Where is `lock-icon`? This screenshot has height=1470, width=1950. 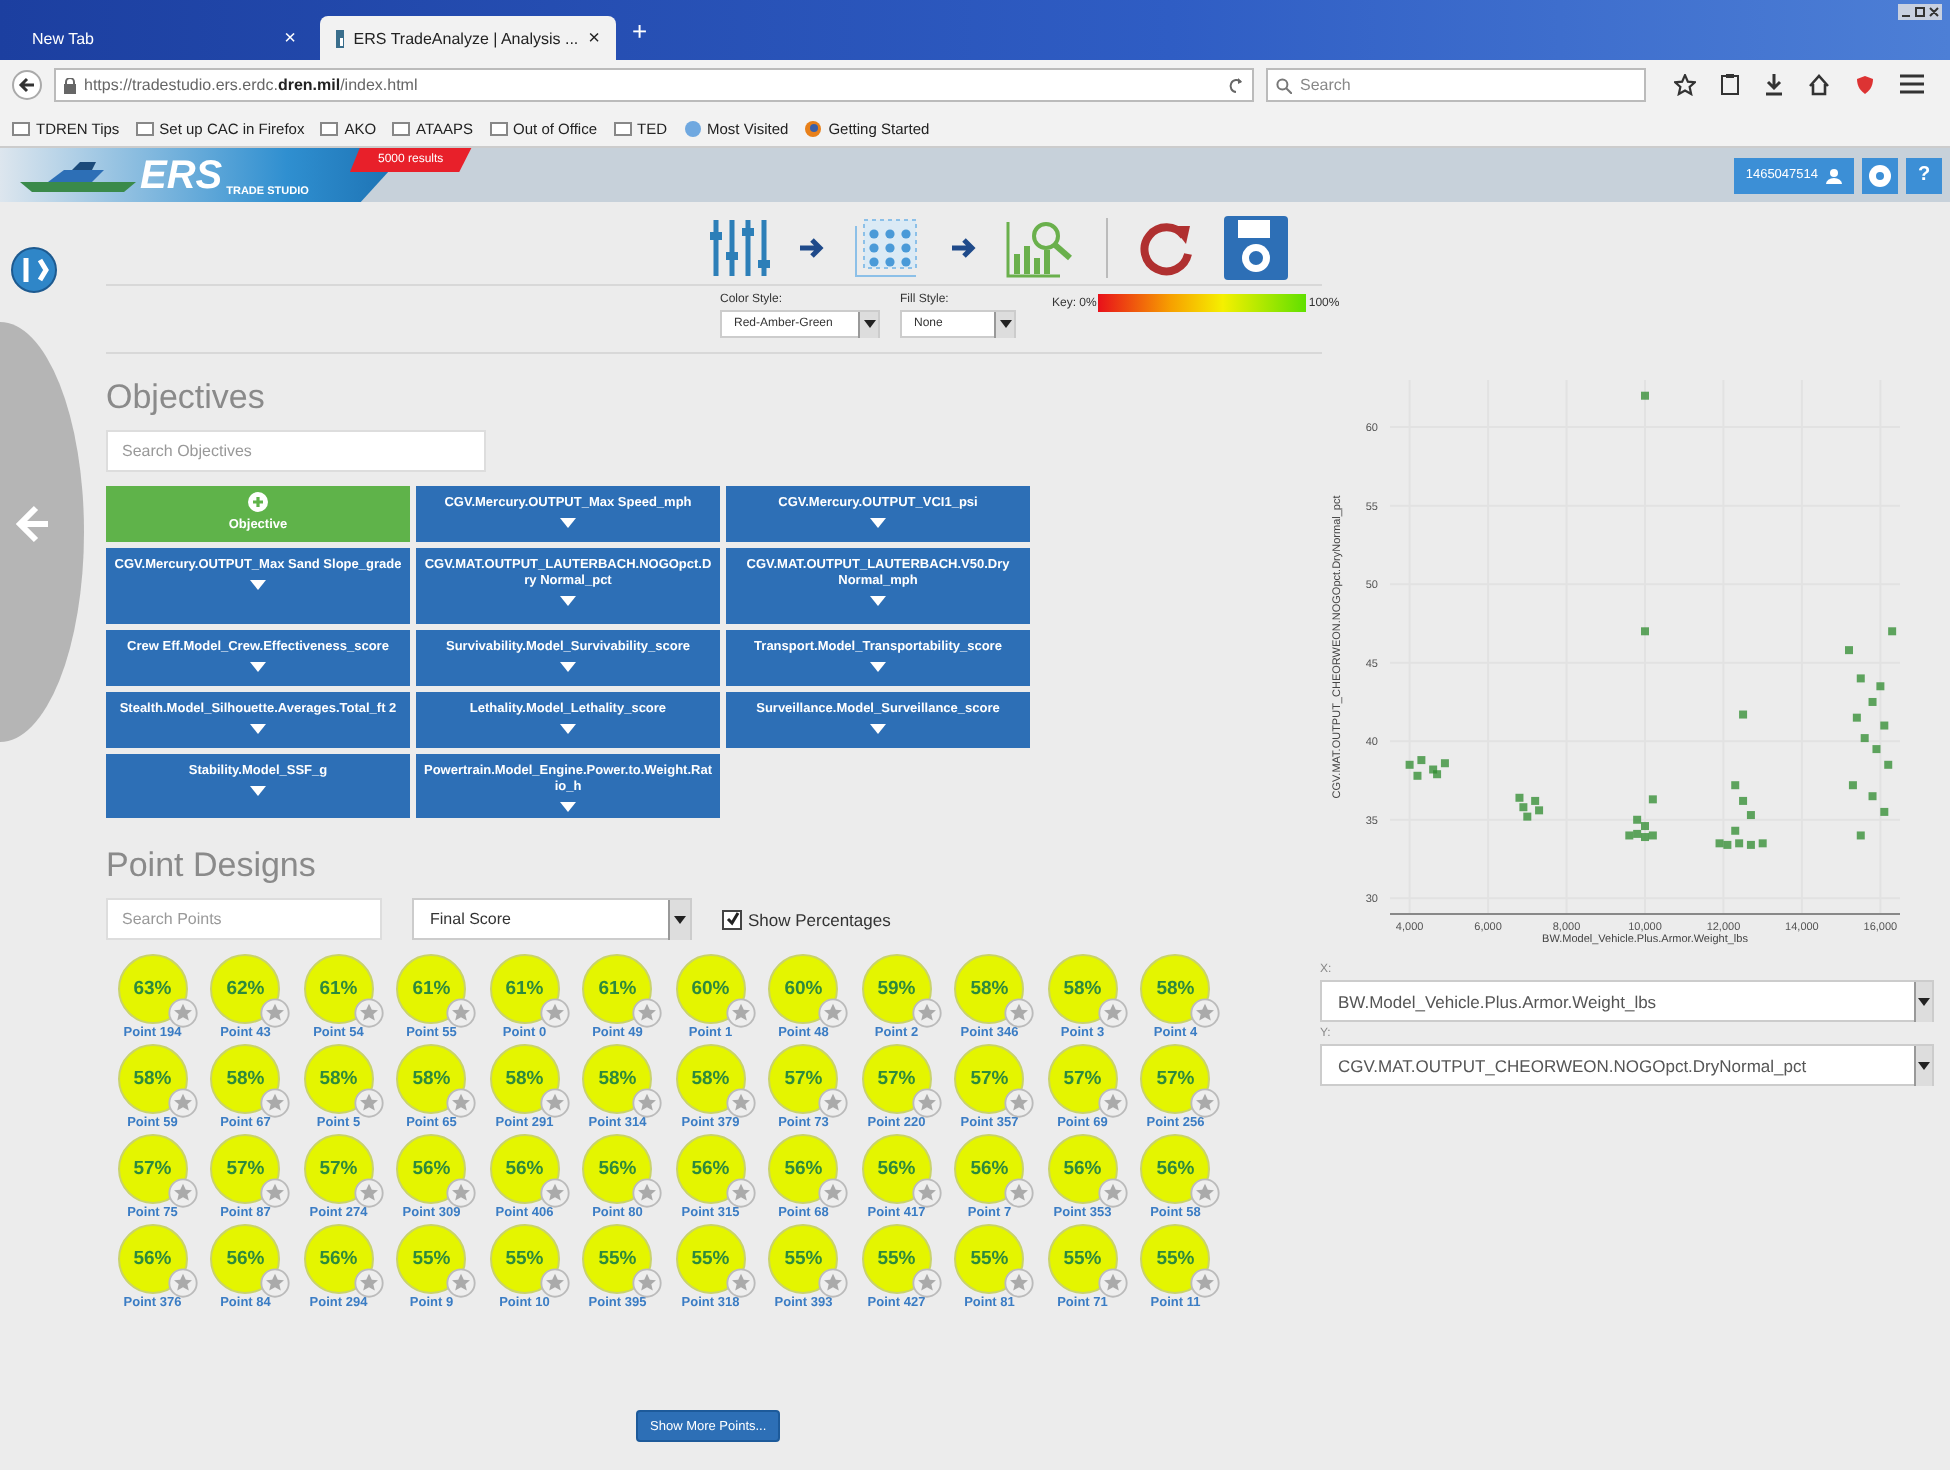 lock-icon is located at coordinates (70, 85).